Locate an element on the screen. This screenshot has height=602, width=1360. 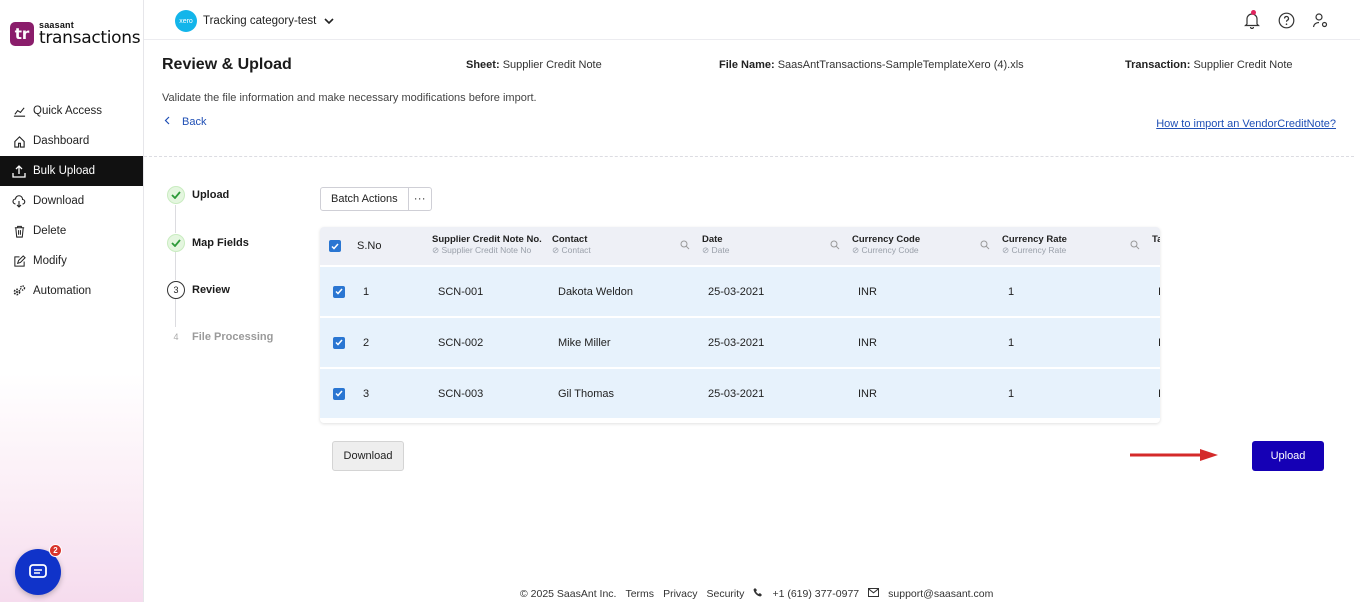
step-label: Review is located at coordinates (211, 290).